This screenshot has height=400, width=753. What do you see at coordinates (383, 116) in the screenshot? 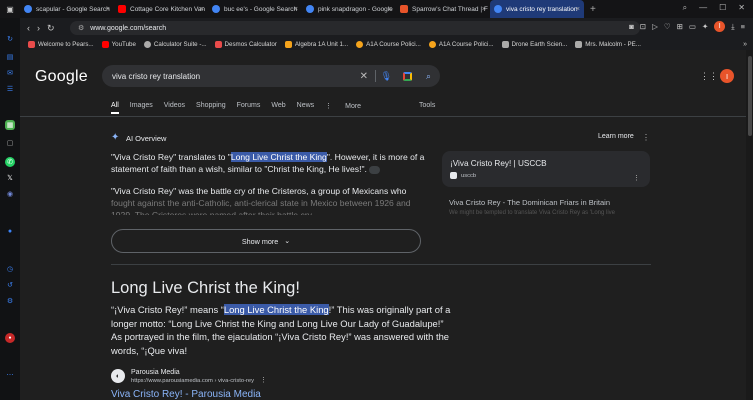
I see `nav-divider` at bounding box center [383, 116].